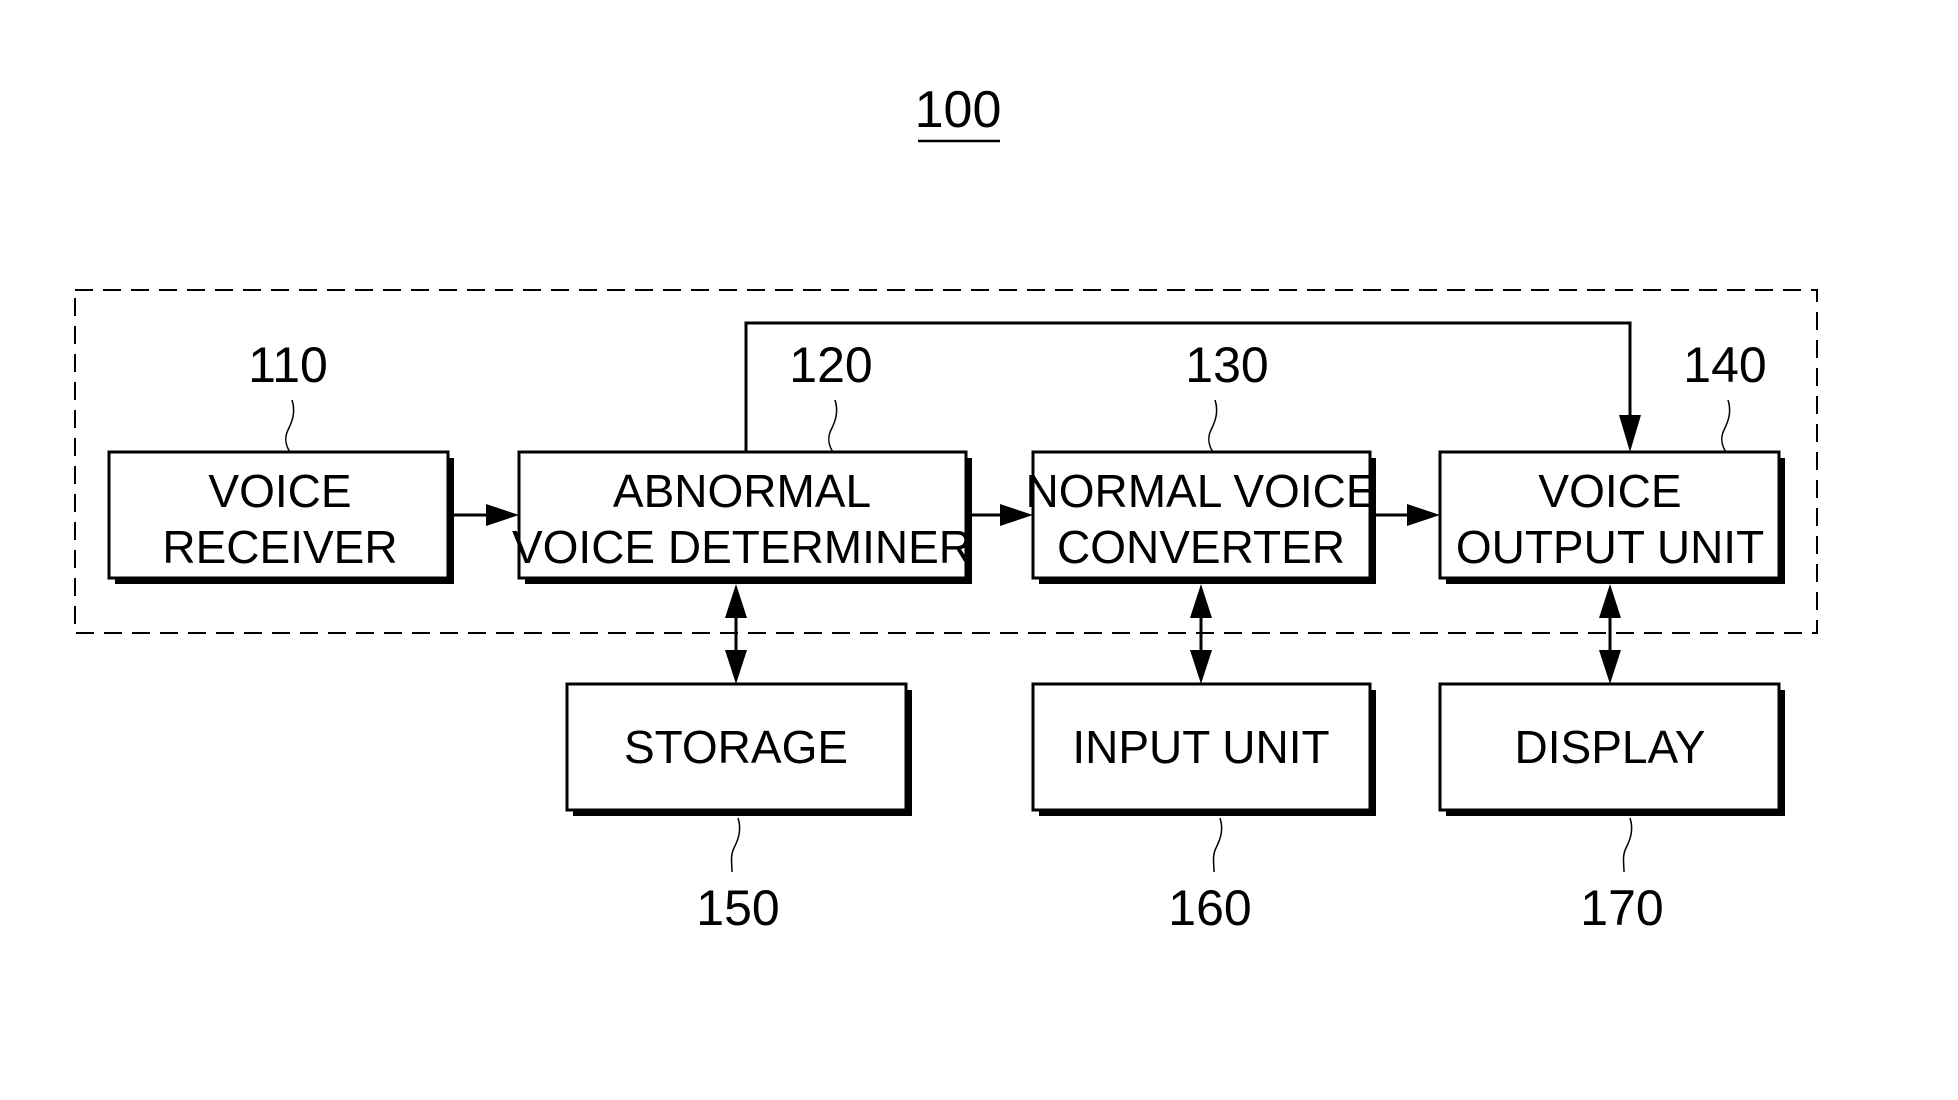 The width and height of the screenshot is (1958, 1100). What do you see at coordinates (737, 908) in the screenshot?
I see `ref-label-150: 150` at bounding box center [737, 908].